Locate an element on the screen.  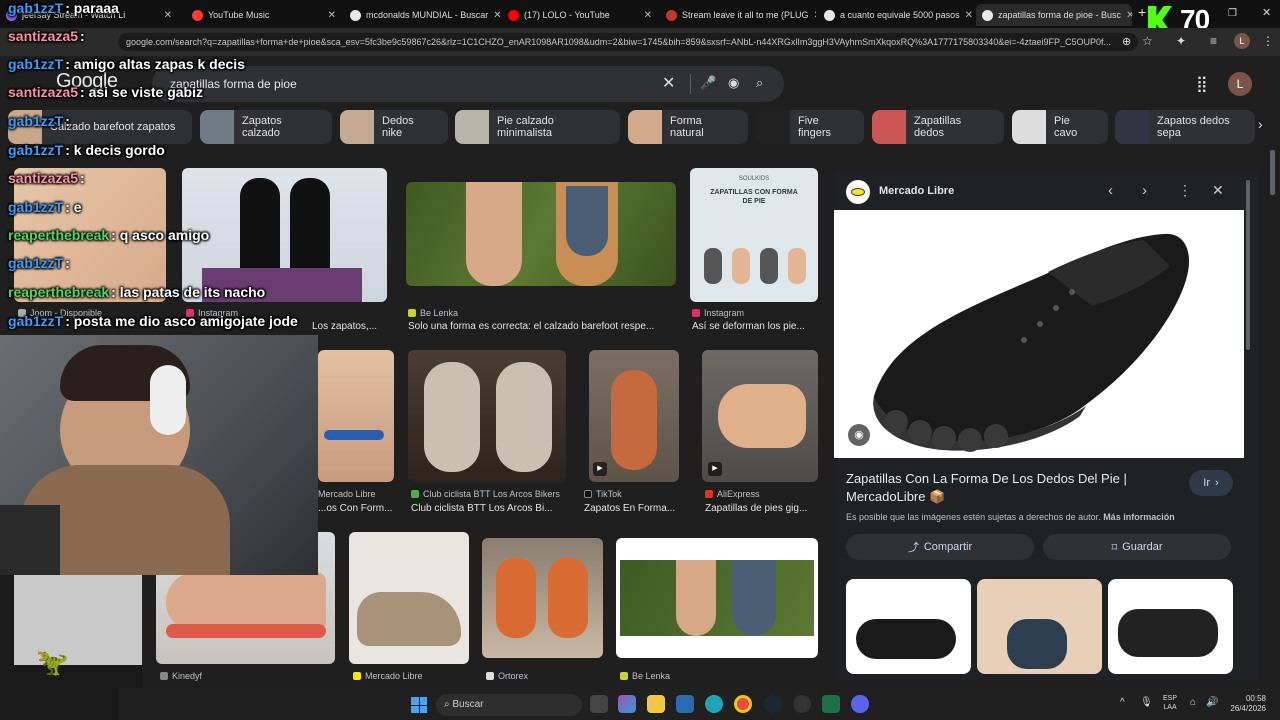
clear-search-icon: ✕ is located at coordinates (668, 83).